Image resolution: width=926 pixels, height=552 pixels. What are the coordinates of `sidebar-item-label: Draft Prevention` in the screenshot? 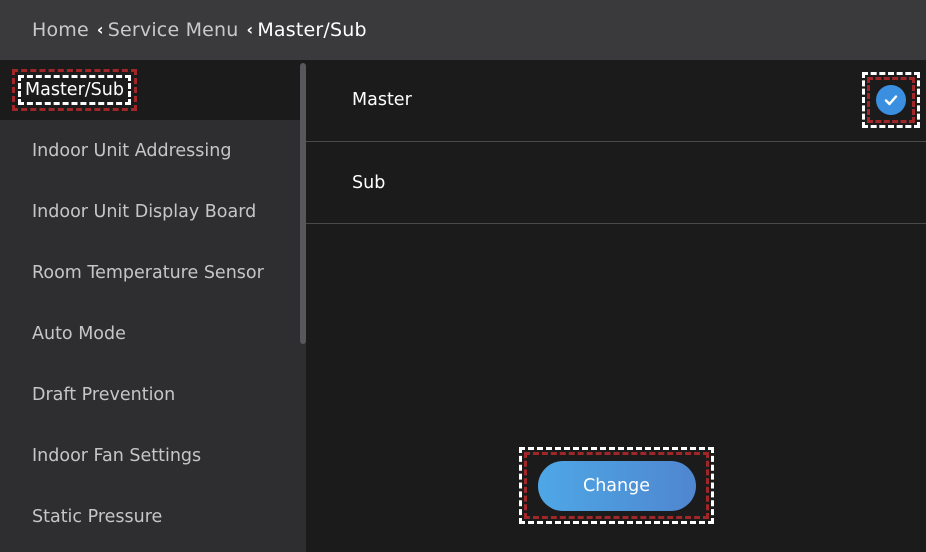 It's located at (104, 394).